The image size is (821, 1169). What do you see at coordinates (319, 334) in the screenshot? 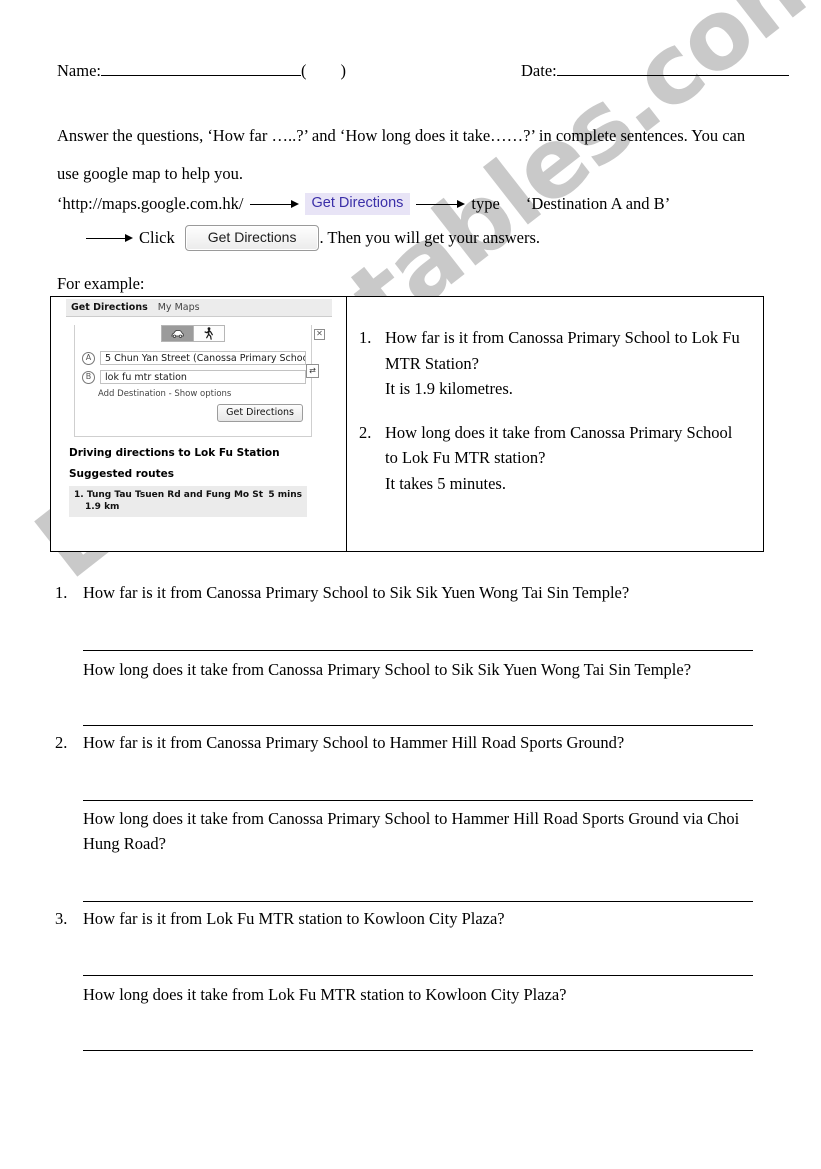
I see `close-icon: ✕` at bounding box center [319, 334].